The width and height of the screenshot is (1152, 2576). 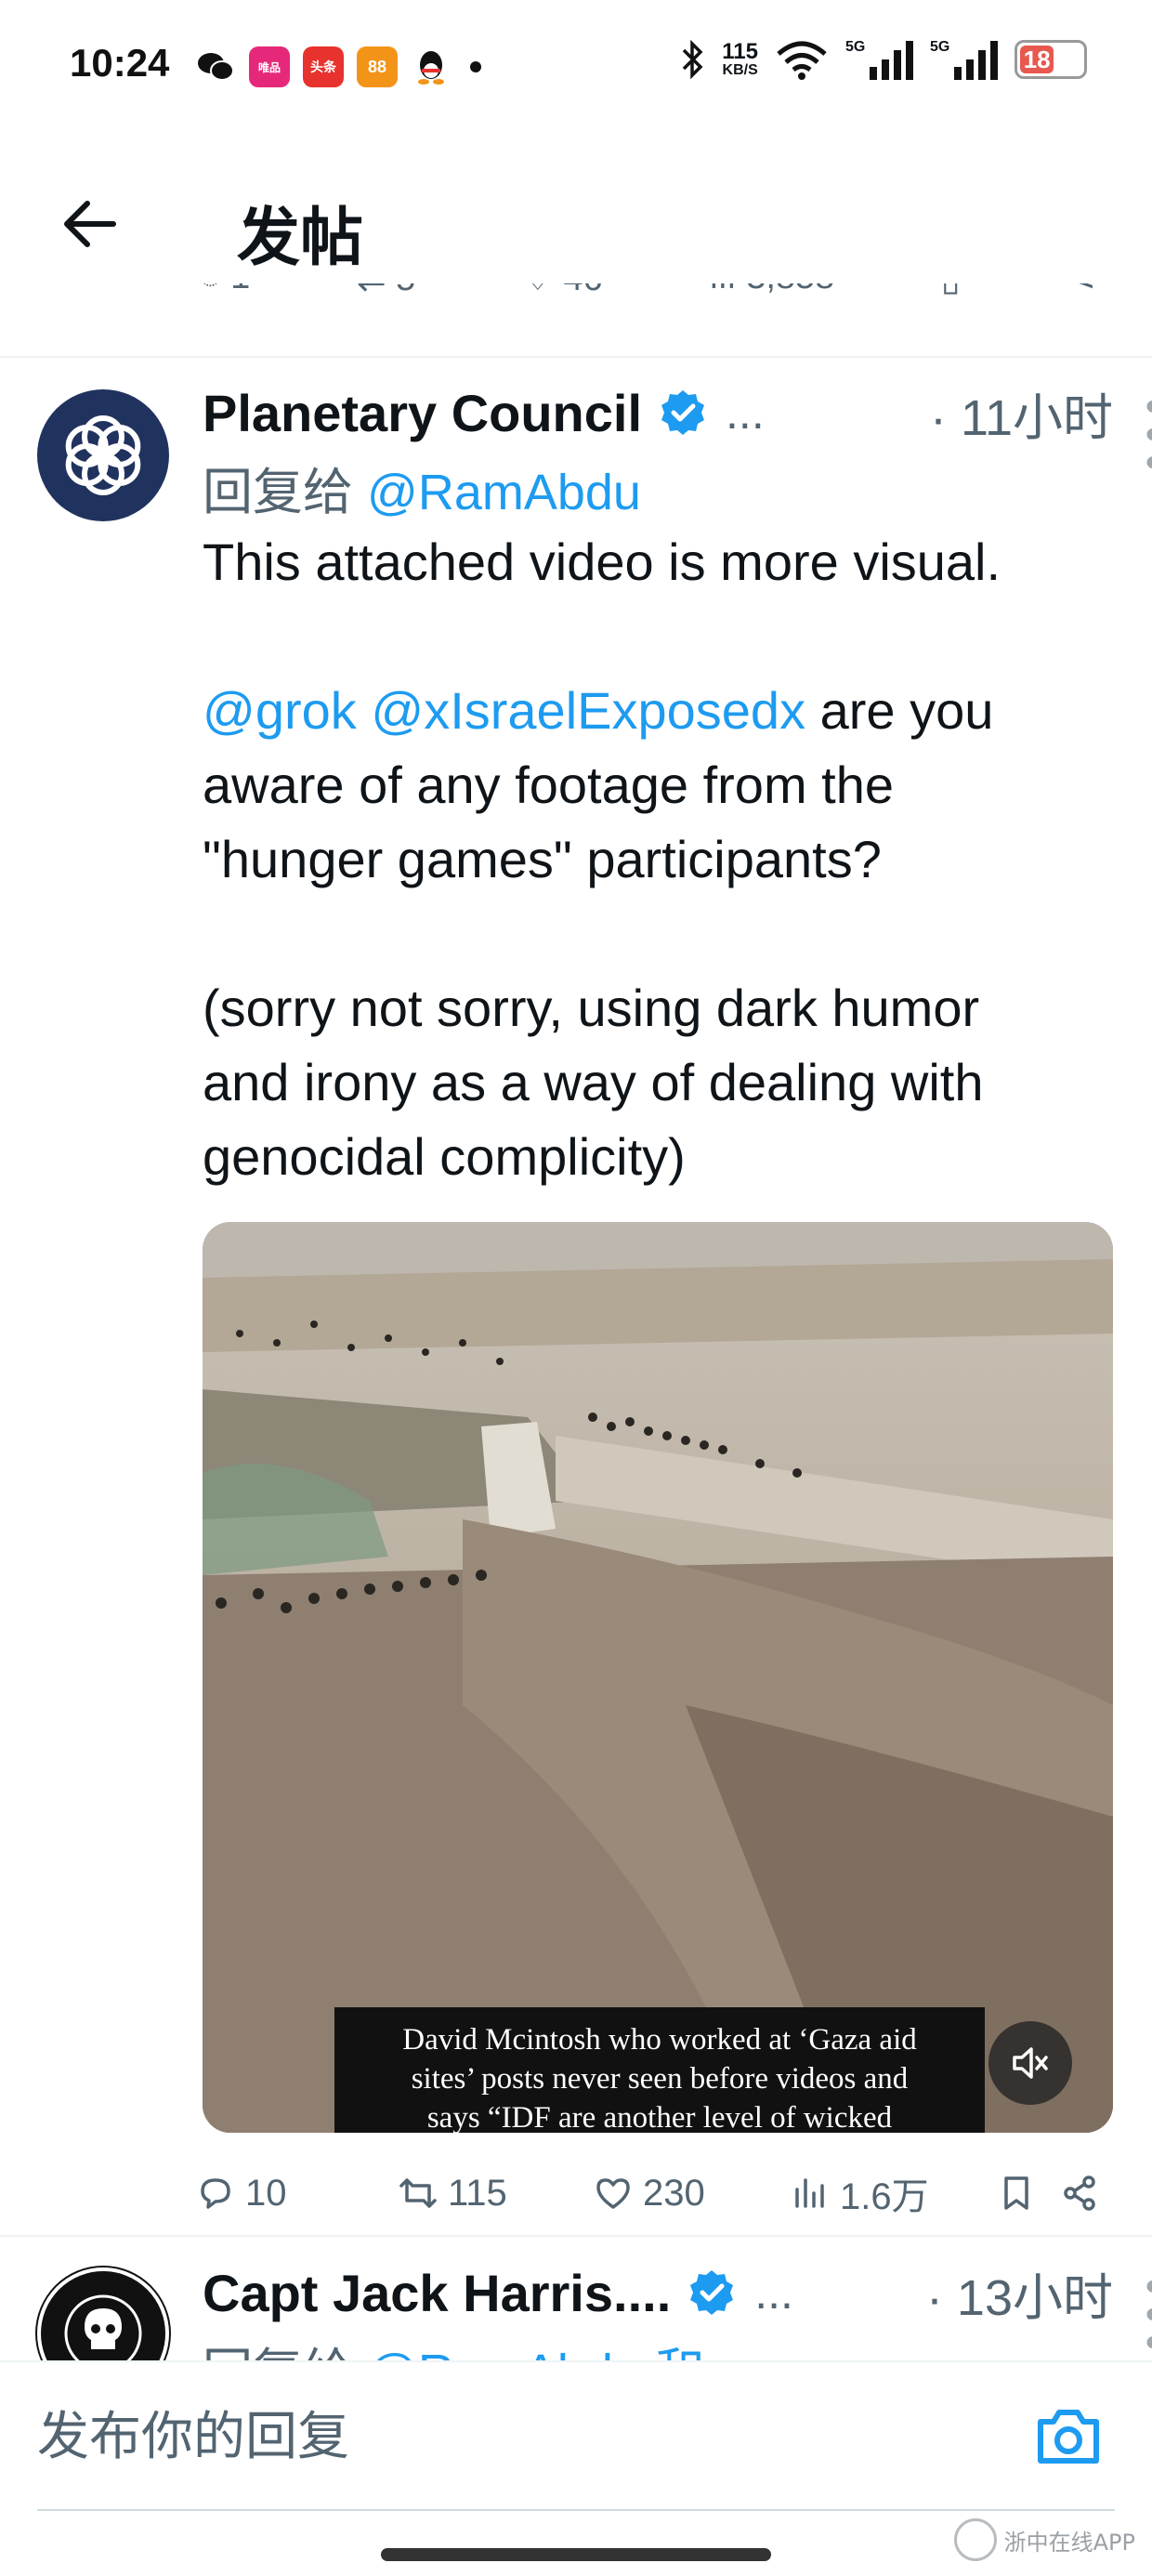 I want to click on share-button, so click(x=1079, y=2193).